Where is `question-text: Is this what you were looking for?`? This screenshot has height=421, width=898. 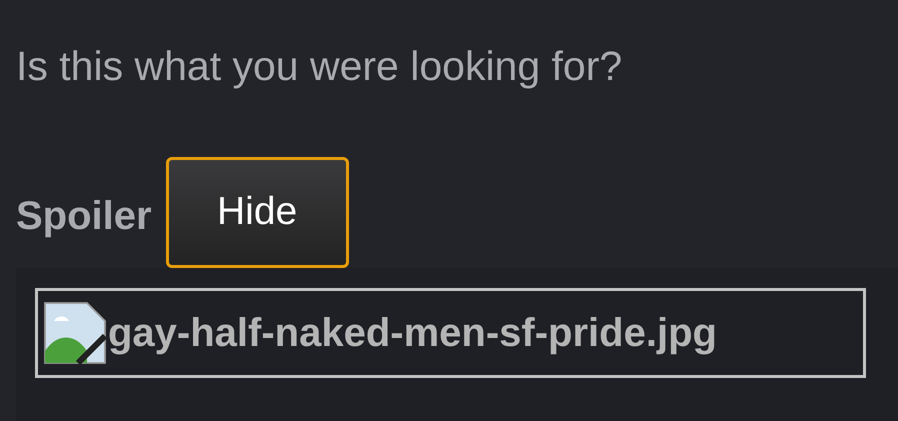 question-text: Is this what you were looking for? is located at coordinates (319, 66).